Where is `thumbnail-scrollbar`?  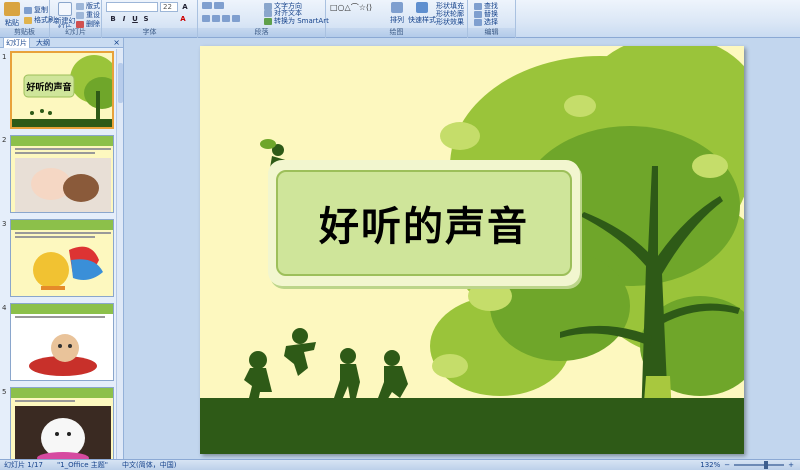 thumbnail-scrollbar is located at coordinates (119, 254).